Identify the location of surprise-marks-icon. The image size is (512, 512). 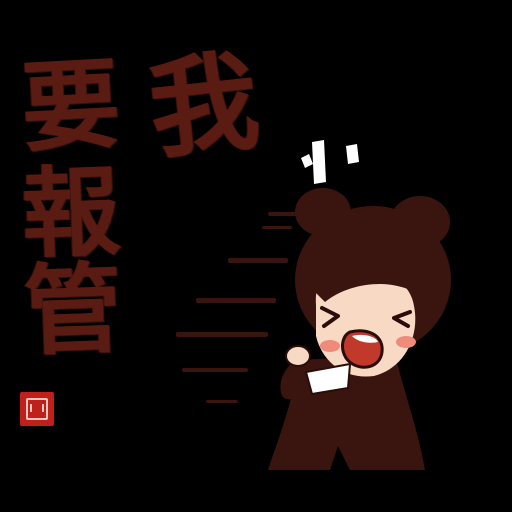
(330, 162).